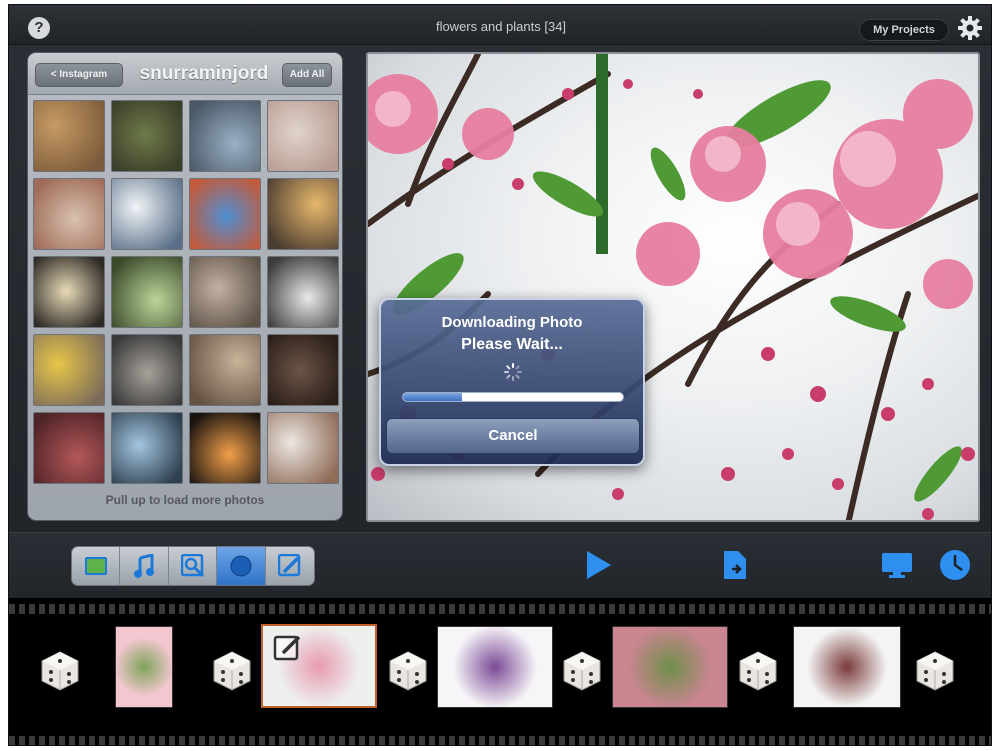 This screenshot has width=997, height=751. I want to click on download-dialog: Downloading Photo Please Wait... Cancel, so click(512, 382).